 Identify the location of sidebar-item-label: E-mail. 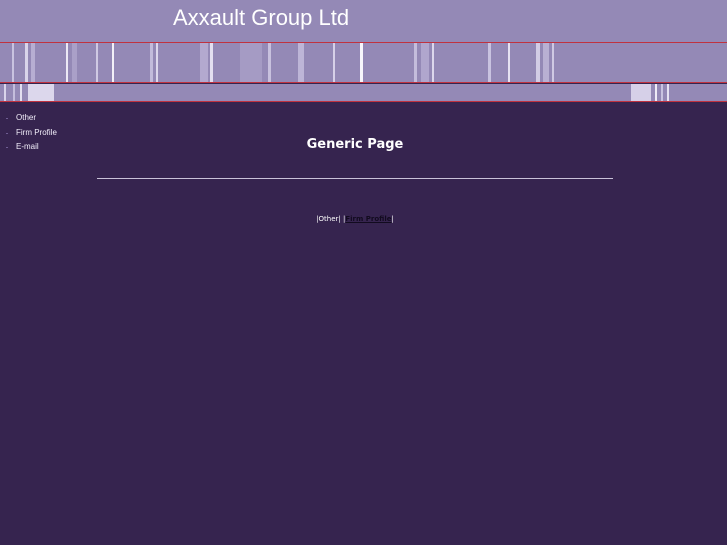
(27, 146).